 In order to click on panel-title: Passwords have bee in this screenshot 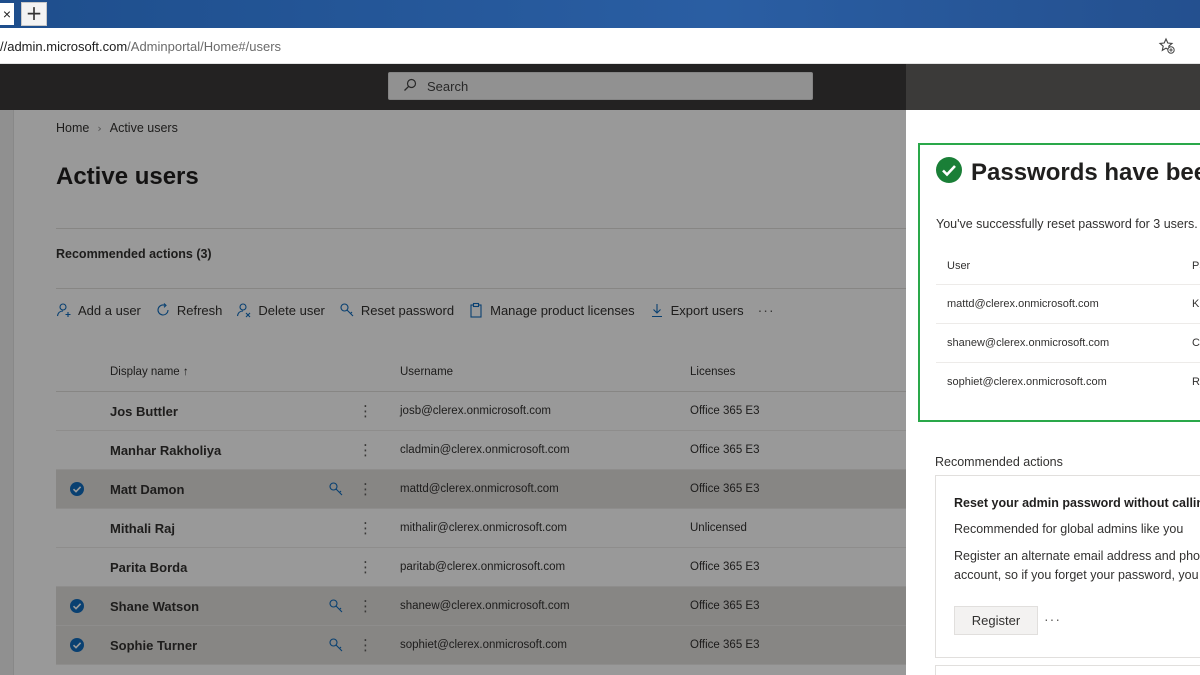, I will do `click(1085, 172)`.